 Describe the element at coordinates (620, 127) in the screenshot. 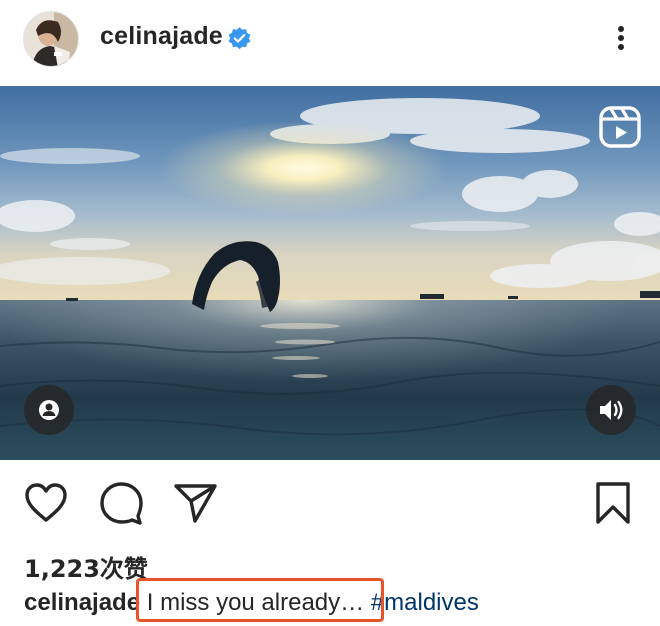

I see `reels-icon` at that location.